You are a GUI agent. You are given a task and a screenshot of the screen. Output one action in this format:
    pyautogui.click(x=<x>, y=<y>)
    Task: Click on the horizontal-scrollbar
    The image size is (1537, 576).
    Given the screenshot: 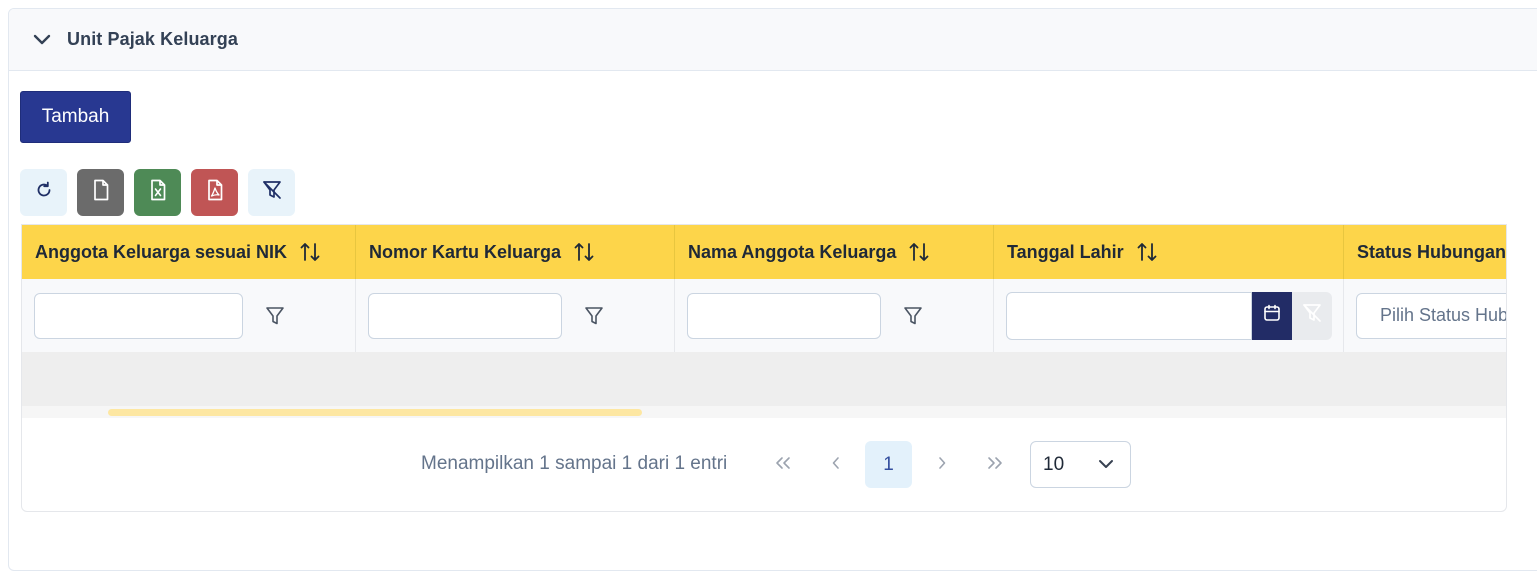 What is the action you would take?
    pyautogui.click(x=764, y=412)
    